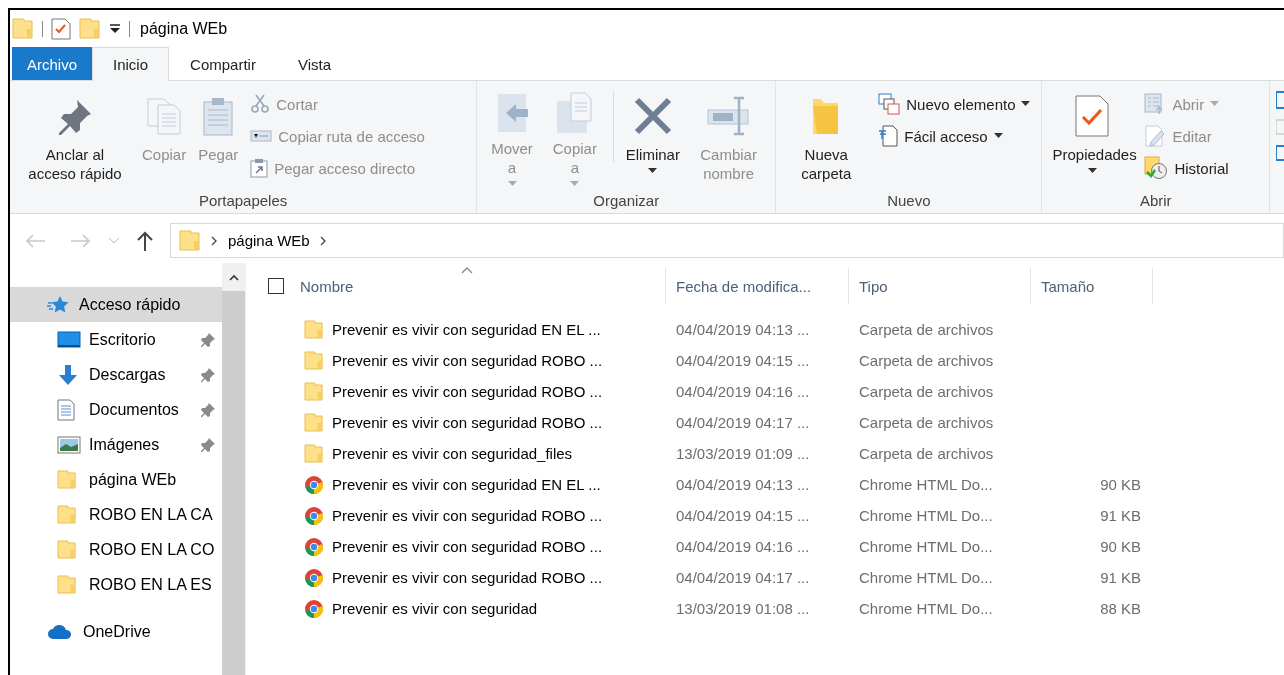 The height and width of the screenshot is (675, 1284). Describe the element at coordinates (1156, 168) in the screenshot. I see `history-icon` at that location.